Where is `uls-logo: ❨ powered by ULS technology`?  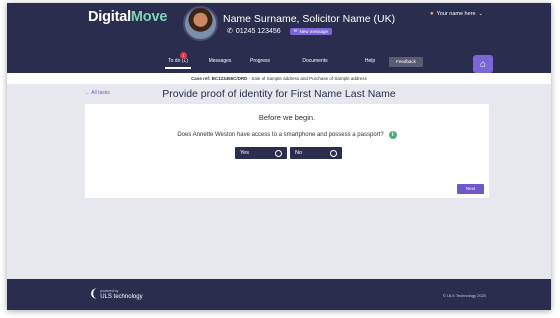 uls-logo: ❨ powered by ULS technology is located at coordinates (116, 294).